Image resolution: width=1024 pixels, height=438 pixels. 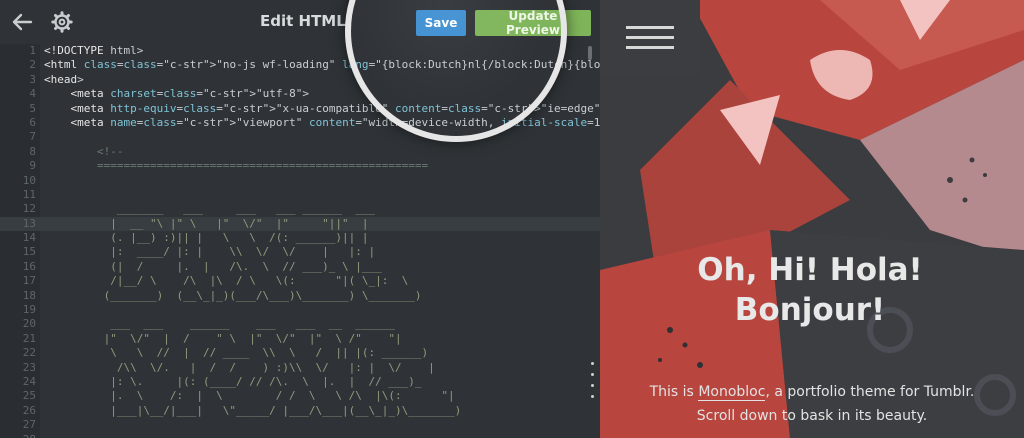 I want to click on code-line: 4 <meta charset=class="c-str">"utf-8">, so click(x=300, y=94).